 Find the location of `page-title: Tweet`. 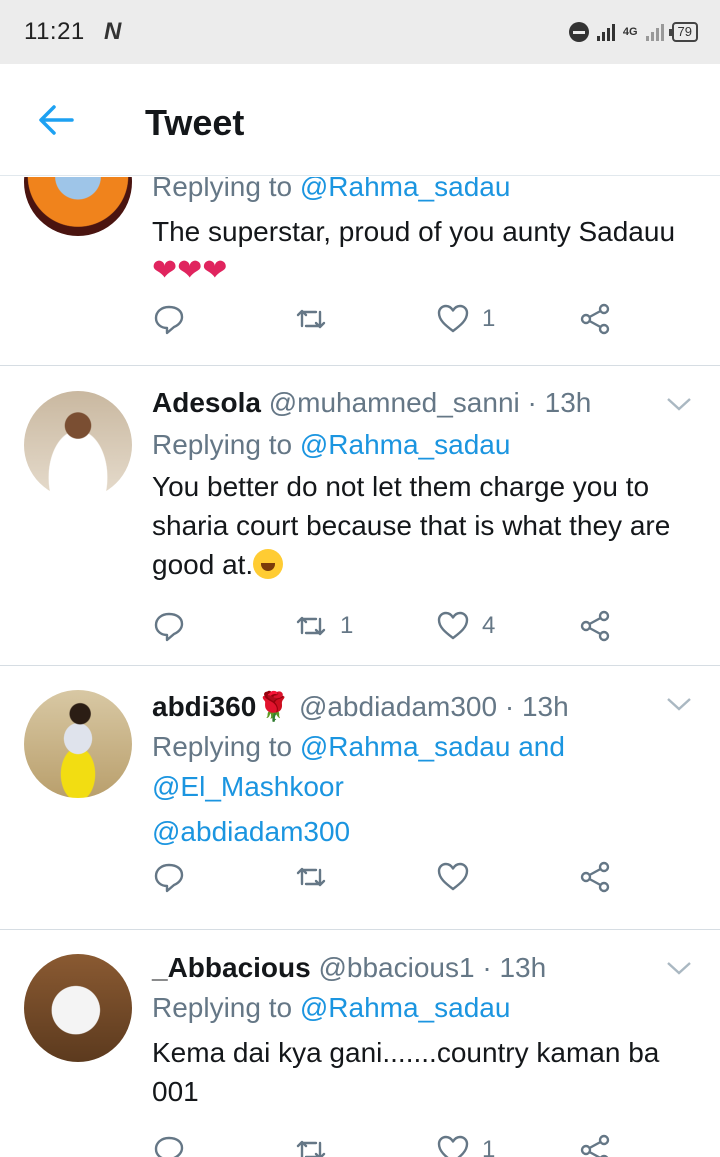

page-title: Tweet is located at coordinates (195, 122).